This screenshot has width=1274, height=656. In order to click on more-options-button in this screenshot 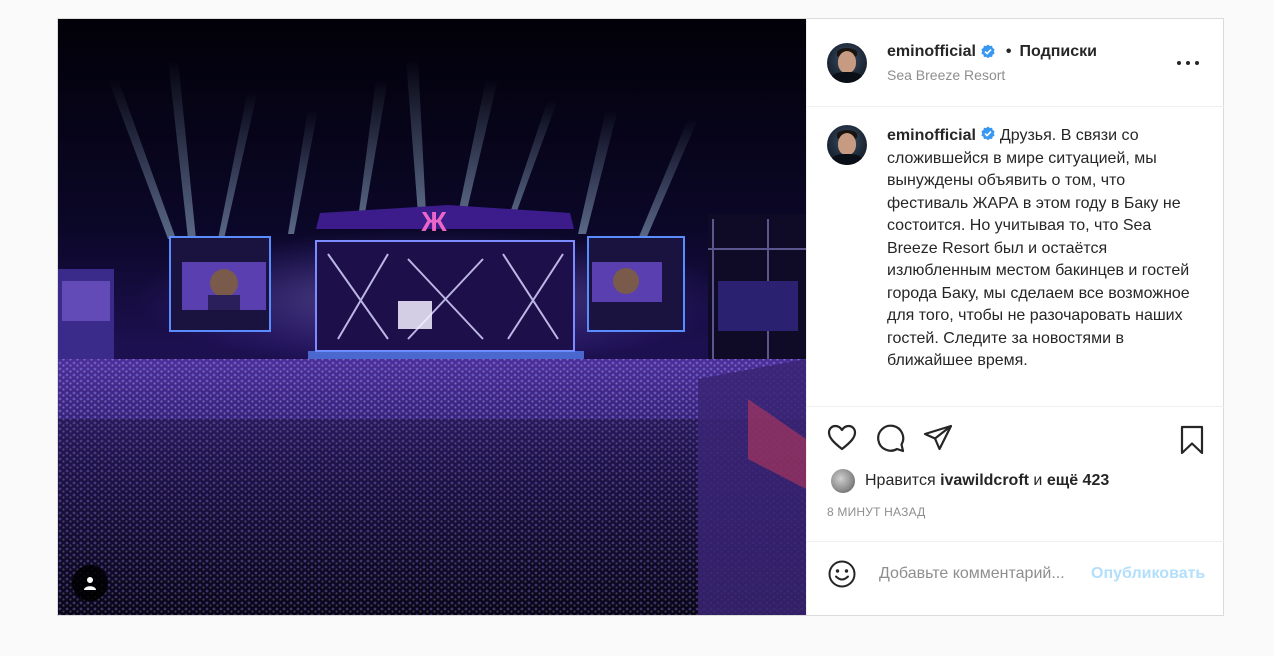, I will do `click(1188, 63)`.